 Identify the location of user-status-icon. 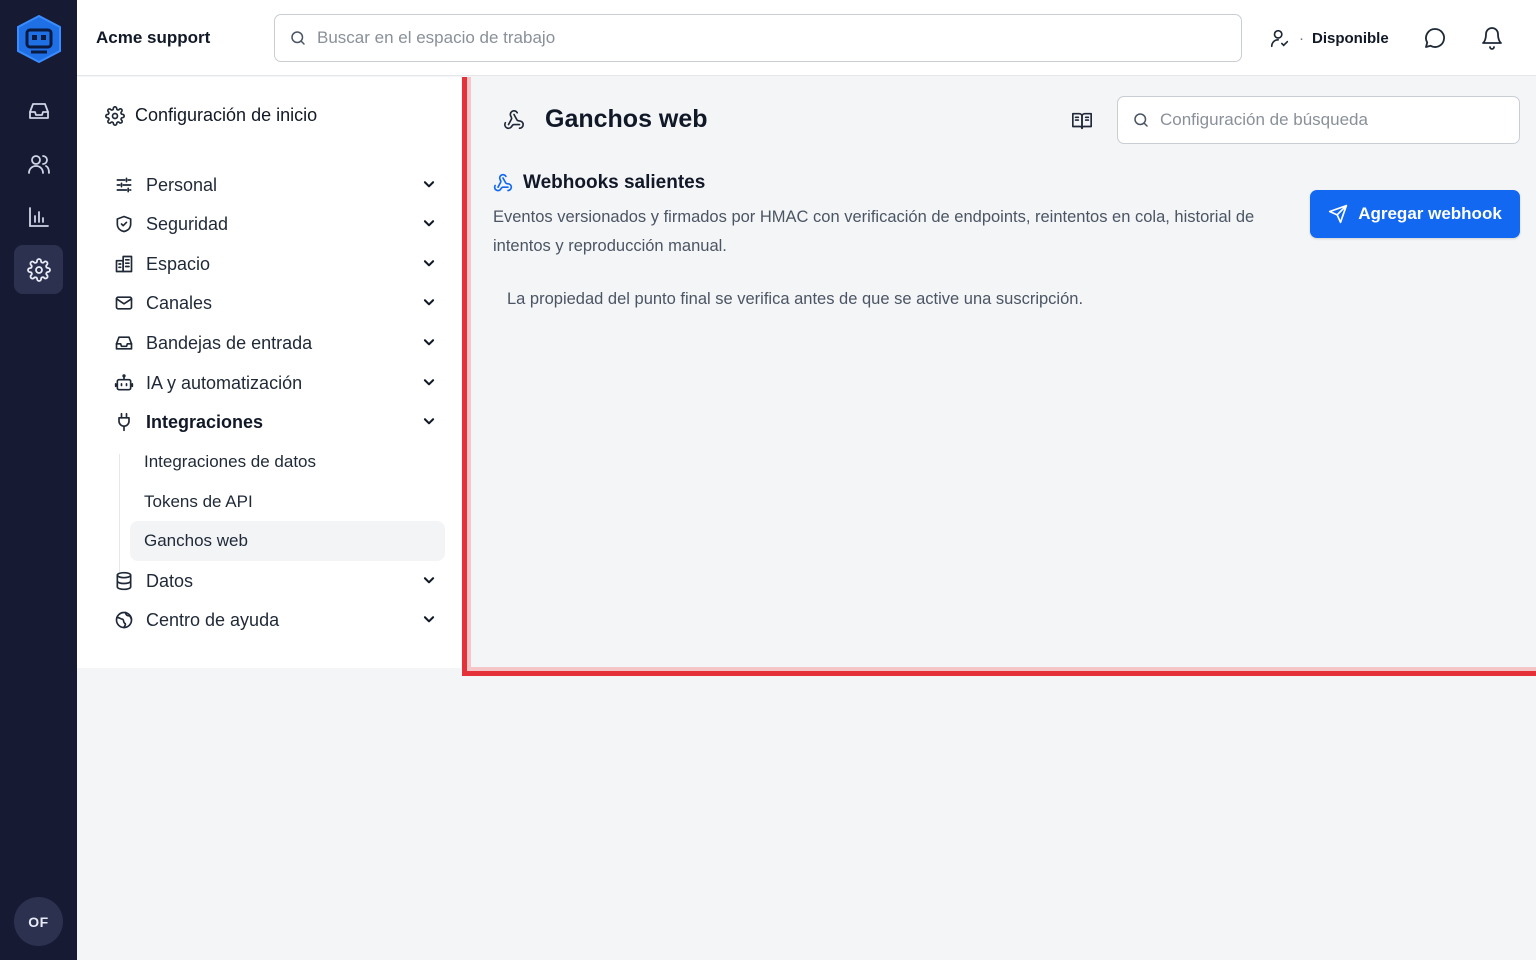
(1280, 38).